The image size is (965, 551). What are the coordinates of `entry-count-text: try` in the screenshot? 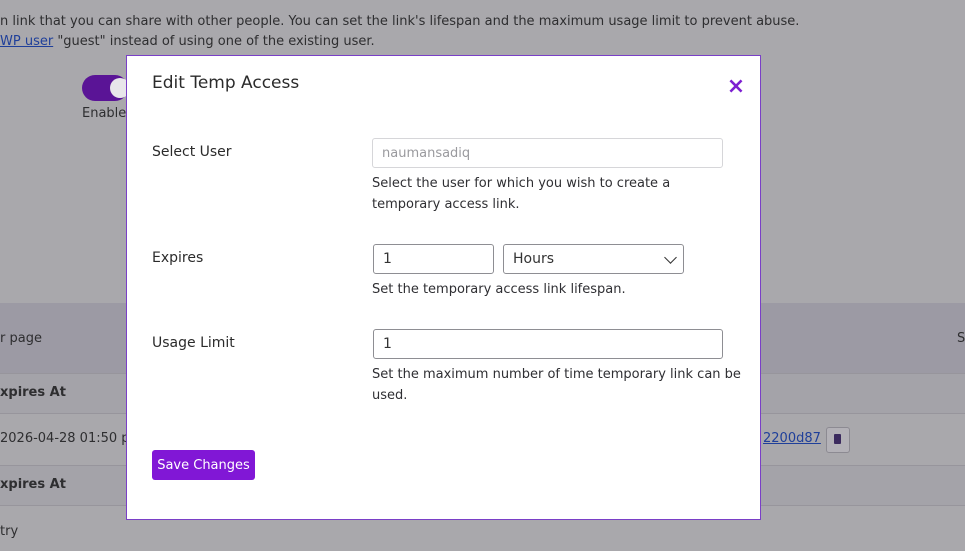 It's located at (9, 531).